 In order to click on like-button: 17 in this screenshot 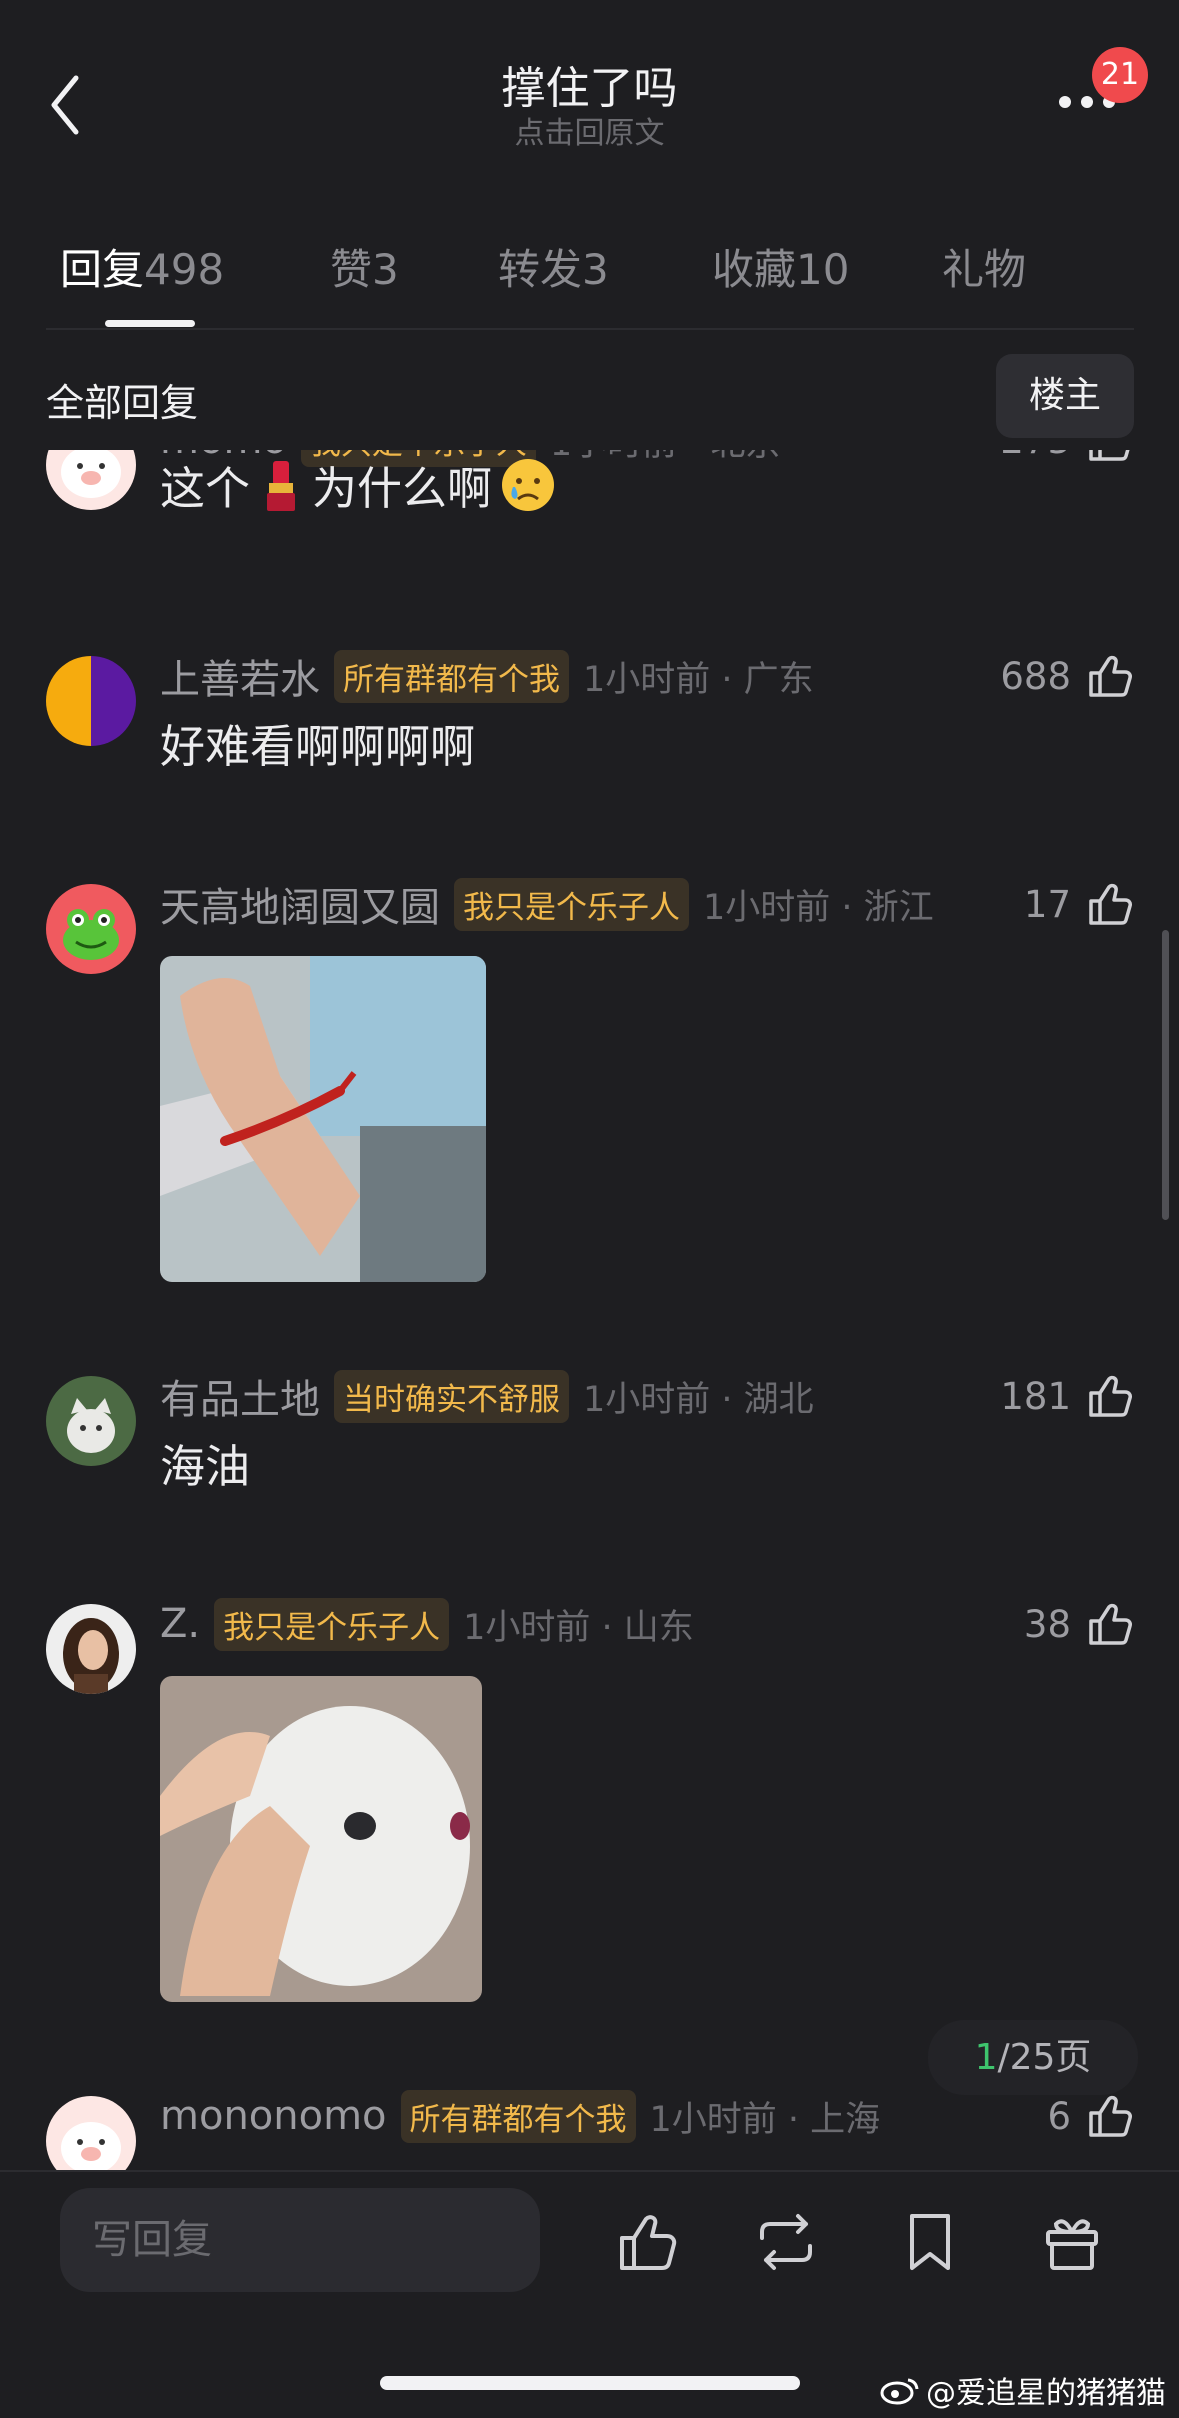, I will do `click(1078, 904)`.